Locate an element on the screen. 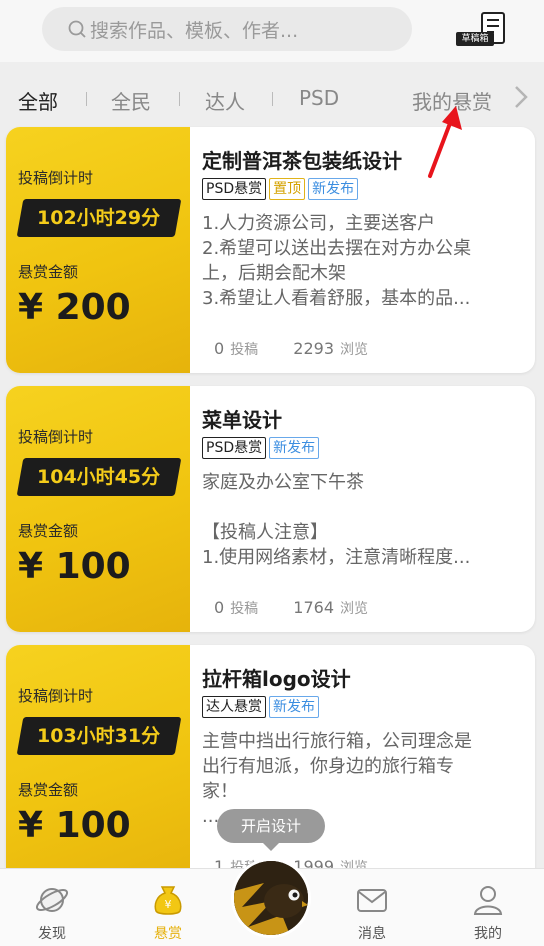  nav-discover: 发现 is located at coordinates (52, 913).